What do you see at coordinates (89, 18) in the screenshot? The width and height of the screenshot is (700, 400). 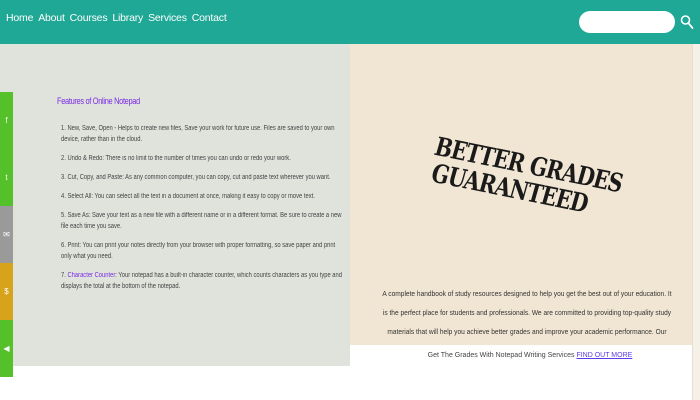 I see `nav-courses-link: Courses` at bounding box center [89, 18].